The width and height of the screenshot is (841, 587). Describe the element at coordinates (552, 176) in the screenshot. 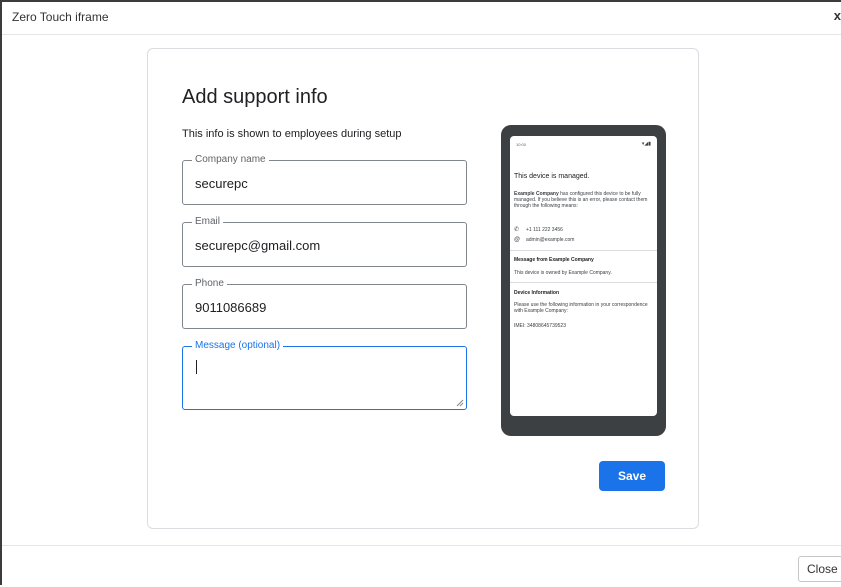

I see `preview-title: This device is managed.` at that location.